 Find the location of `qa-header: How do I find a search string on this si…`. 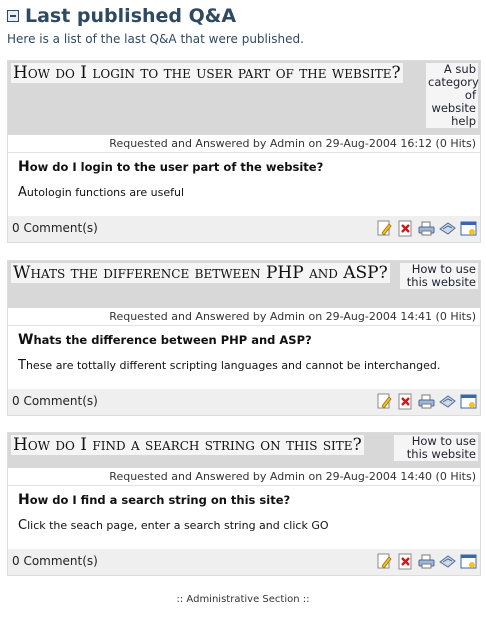

qa-header: How do I find a search string on this si… is located at coordinates (244, 450).